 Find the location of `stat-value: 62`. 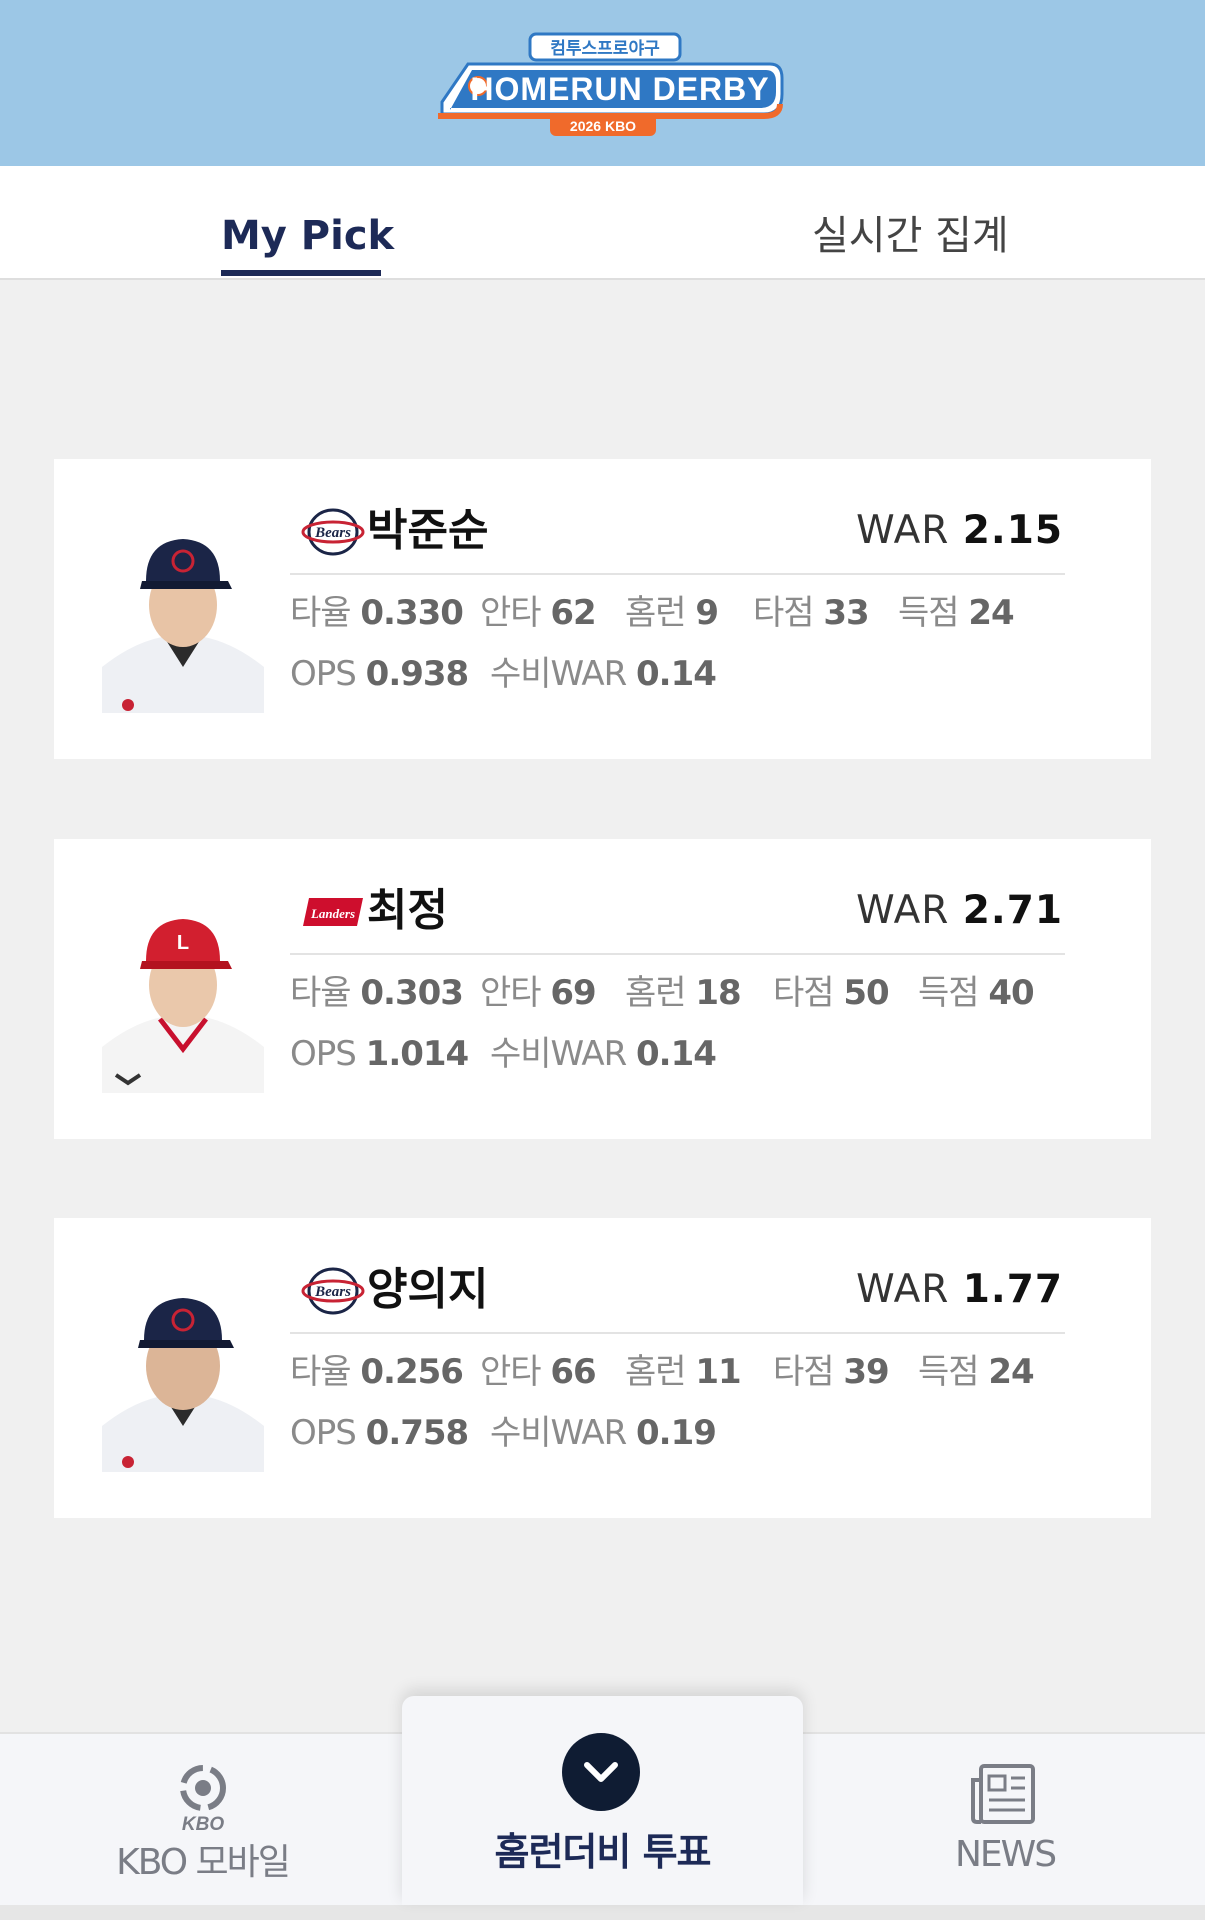

stat-value: 62 is located at coordinates (573, 613).